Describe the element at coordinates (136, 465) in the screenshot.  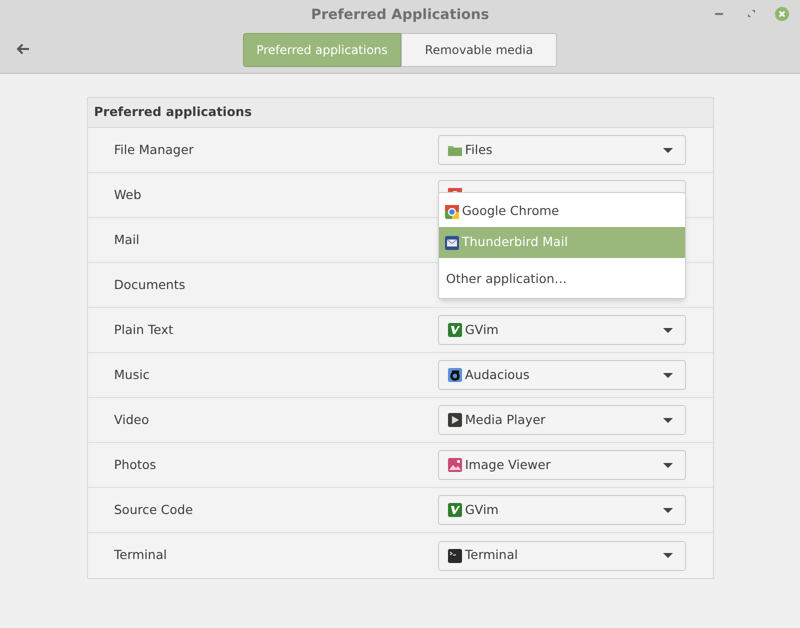
I see `row-label: Photos` at that location.